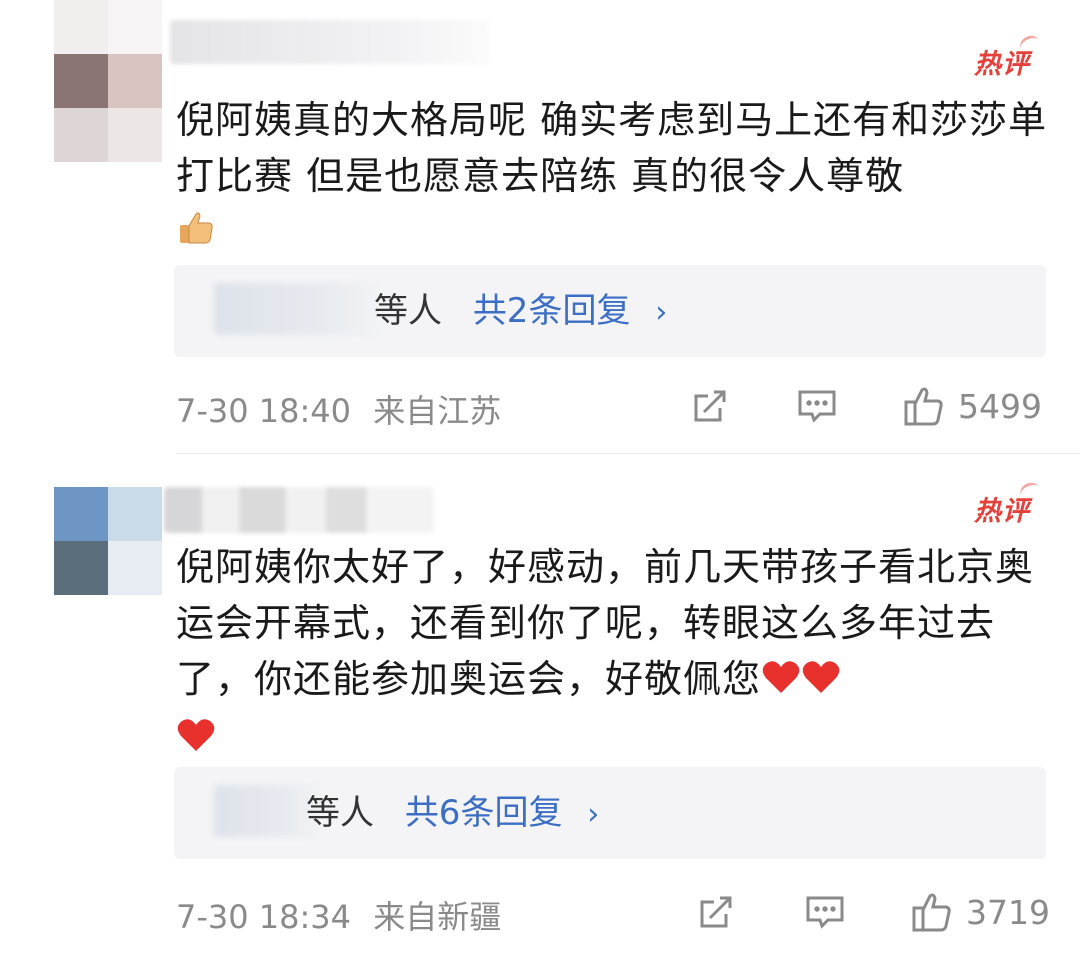  I want to click on like-button: 5499, so click(972, 406).